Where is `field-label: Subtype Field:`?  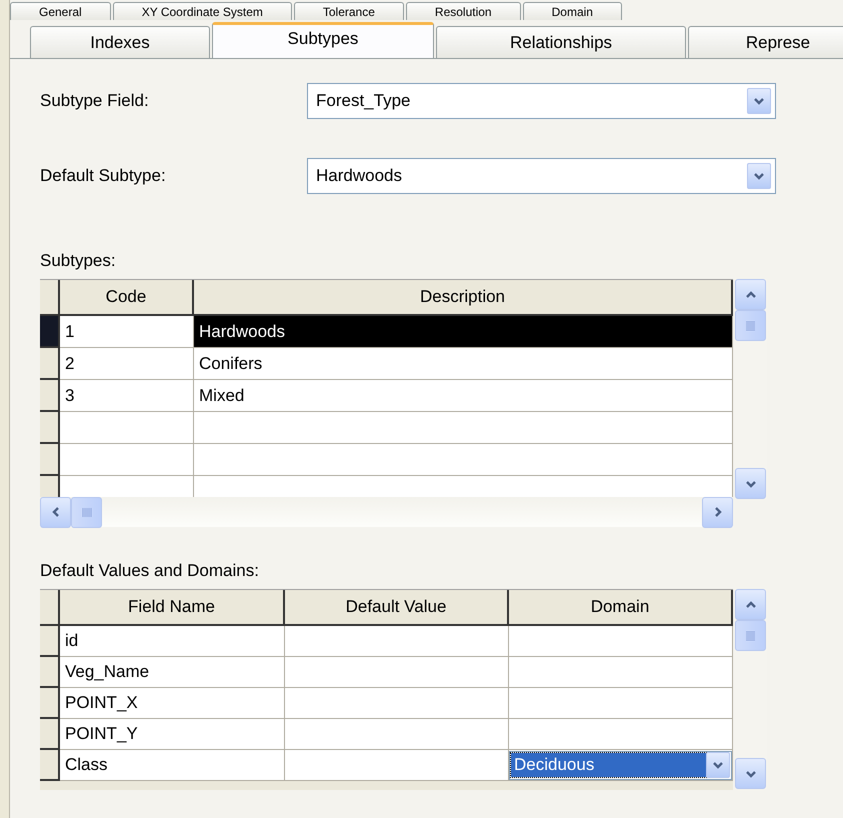 field-label: Subtype Field: is located at coordinates (95, 101).